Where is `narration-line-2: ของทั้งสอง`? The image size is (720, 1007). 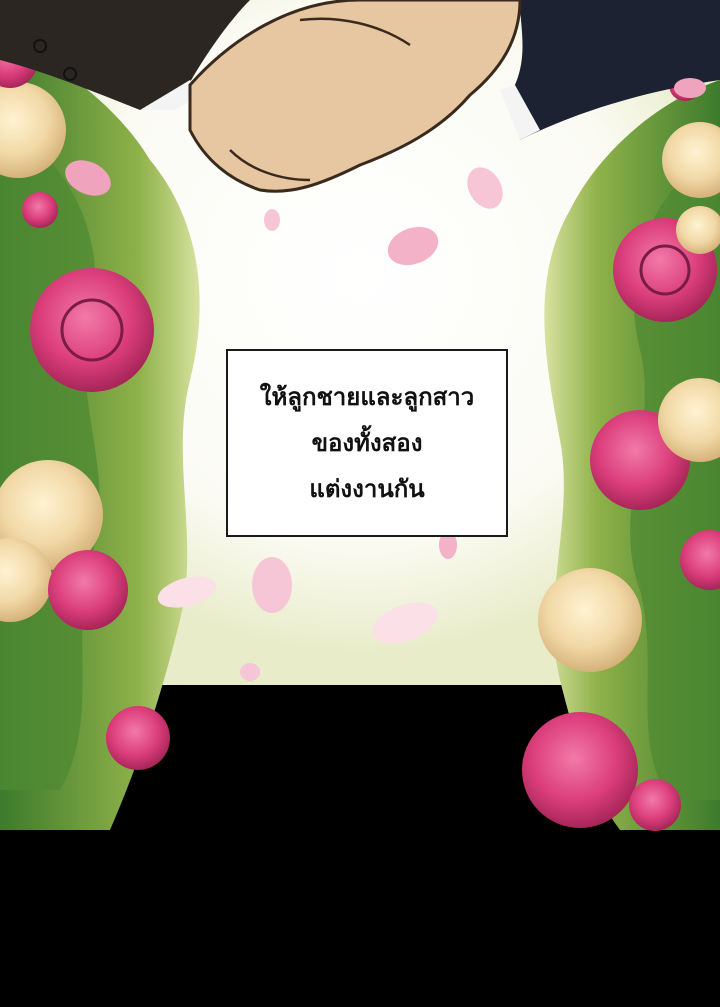
narration-line-2: ของทั้งสอง is located at coordinates (367, 443).